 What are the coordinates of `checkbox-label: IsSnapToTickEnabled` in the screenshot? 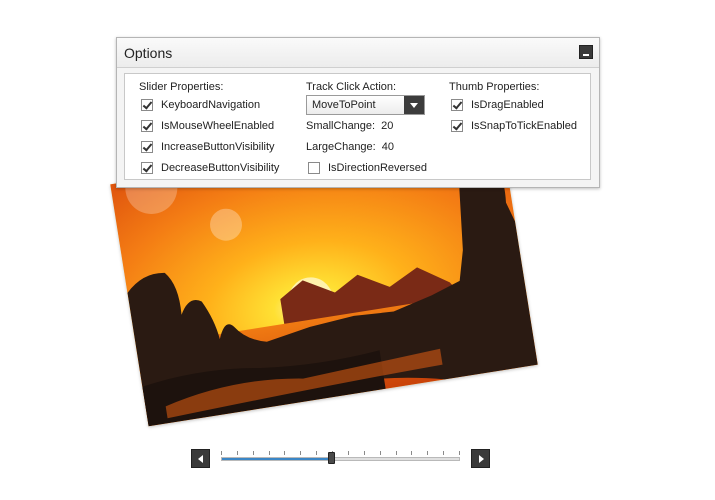 It's located at (524, 125).